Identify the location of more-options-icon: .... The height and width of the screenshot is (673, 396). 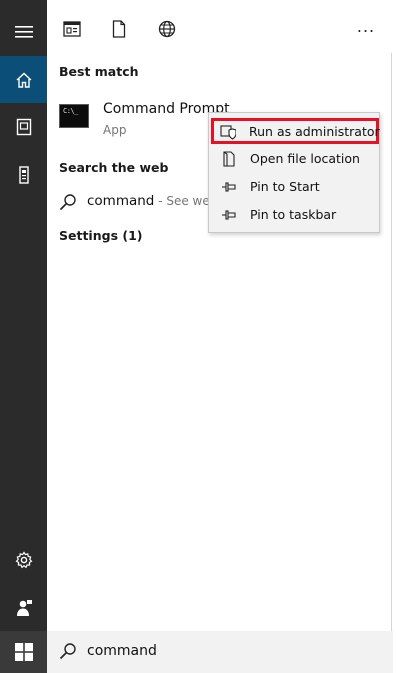
(366, 26).